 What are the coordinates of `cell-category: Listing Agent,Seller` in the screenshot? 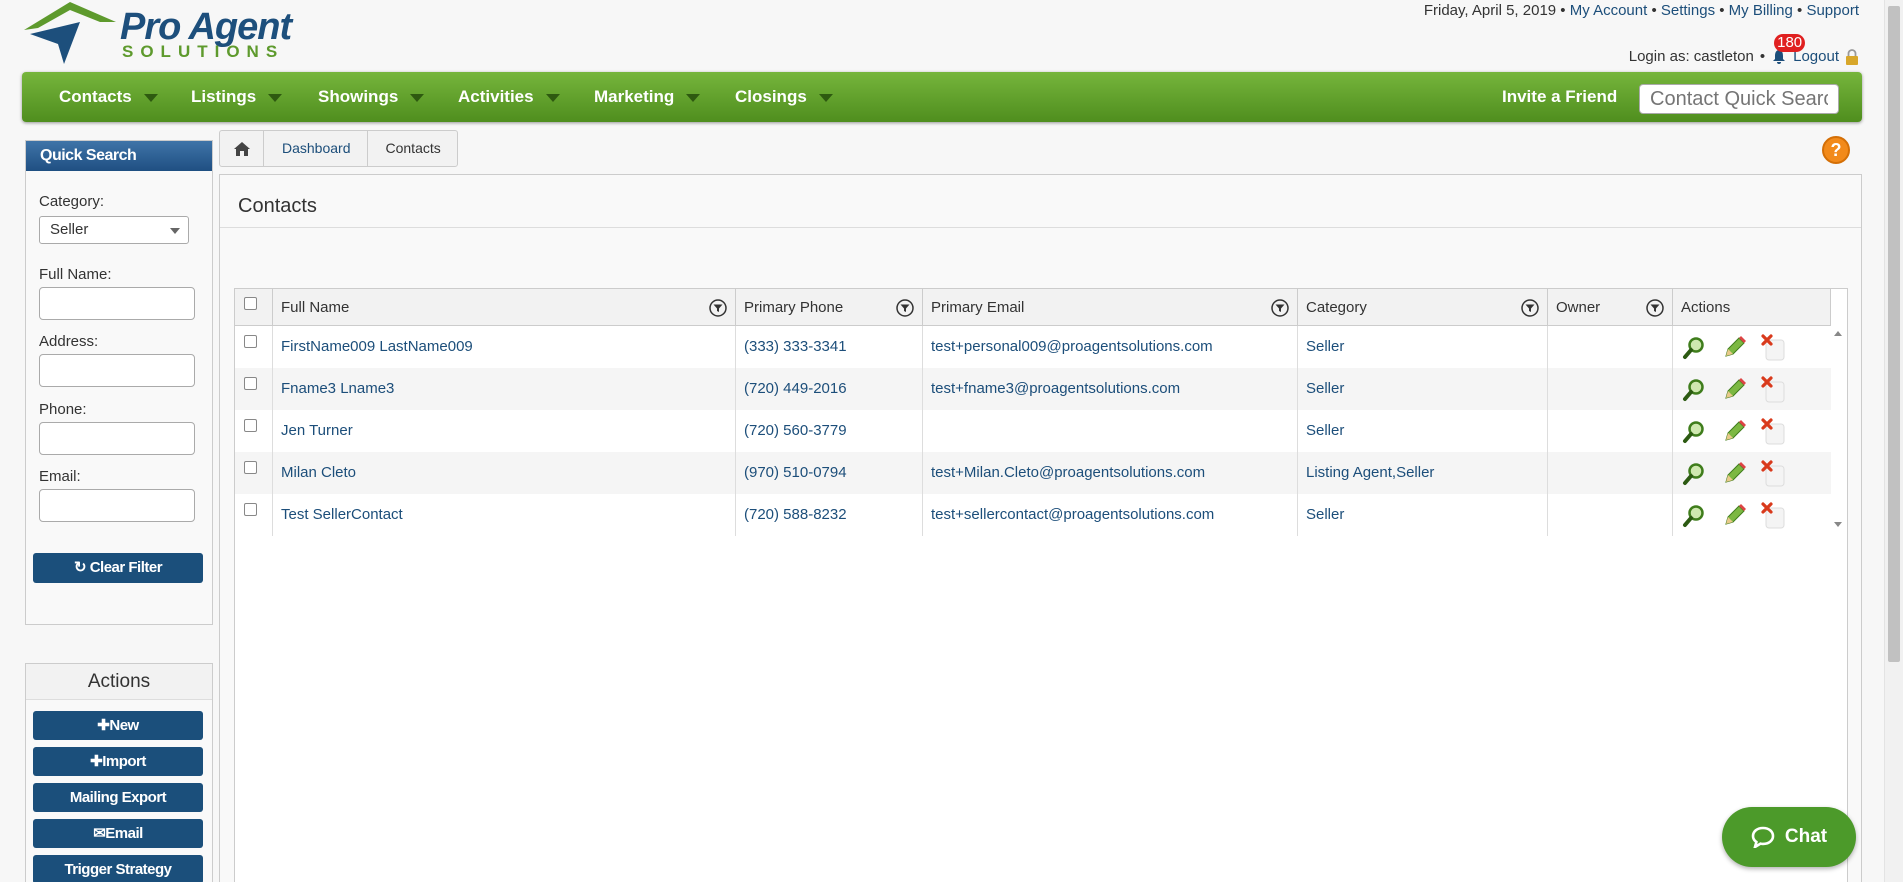 It's located at (1423, 473).